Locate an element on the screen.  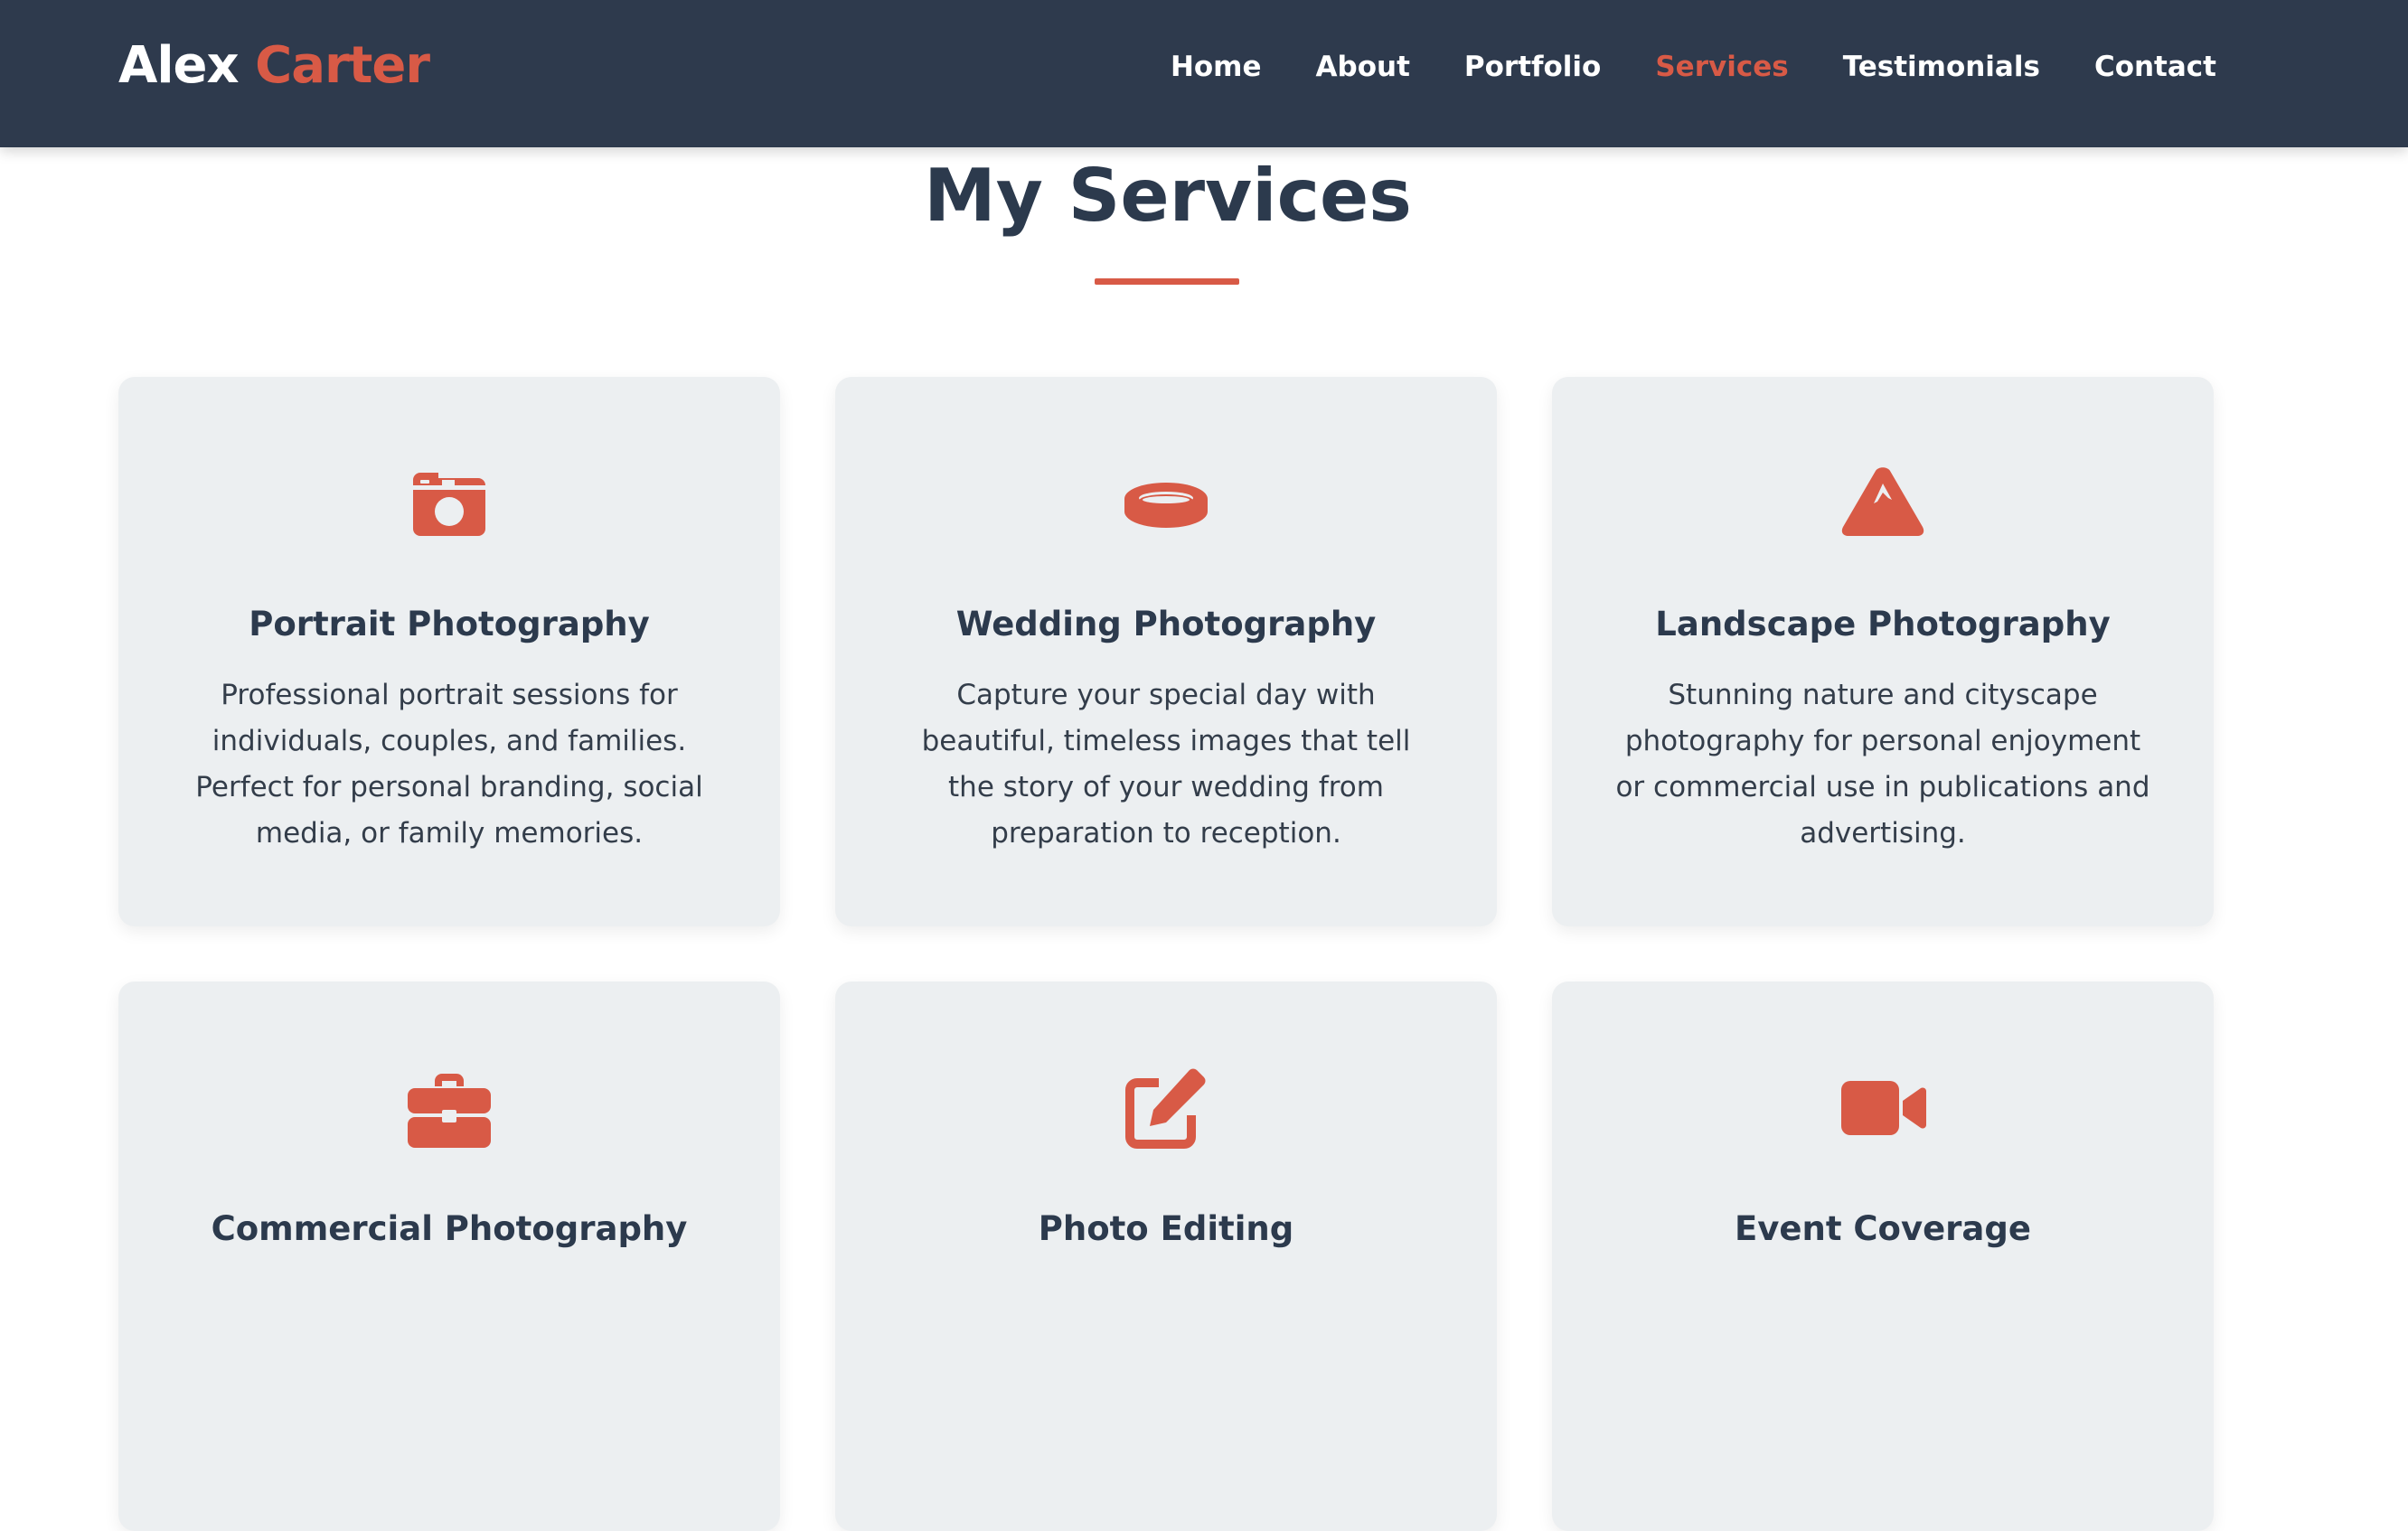
ring-icon is located at coordinates (1166, 506).